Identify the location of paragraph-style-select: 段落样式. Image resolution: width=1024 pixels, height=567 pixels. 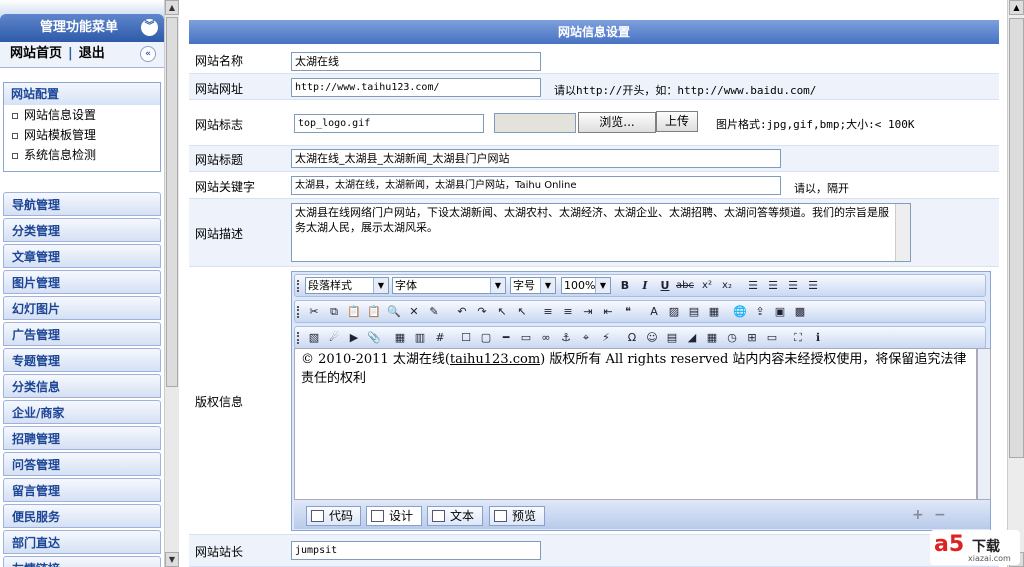
(347, 285).